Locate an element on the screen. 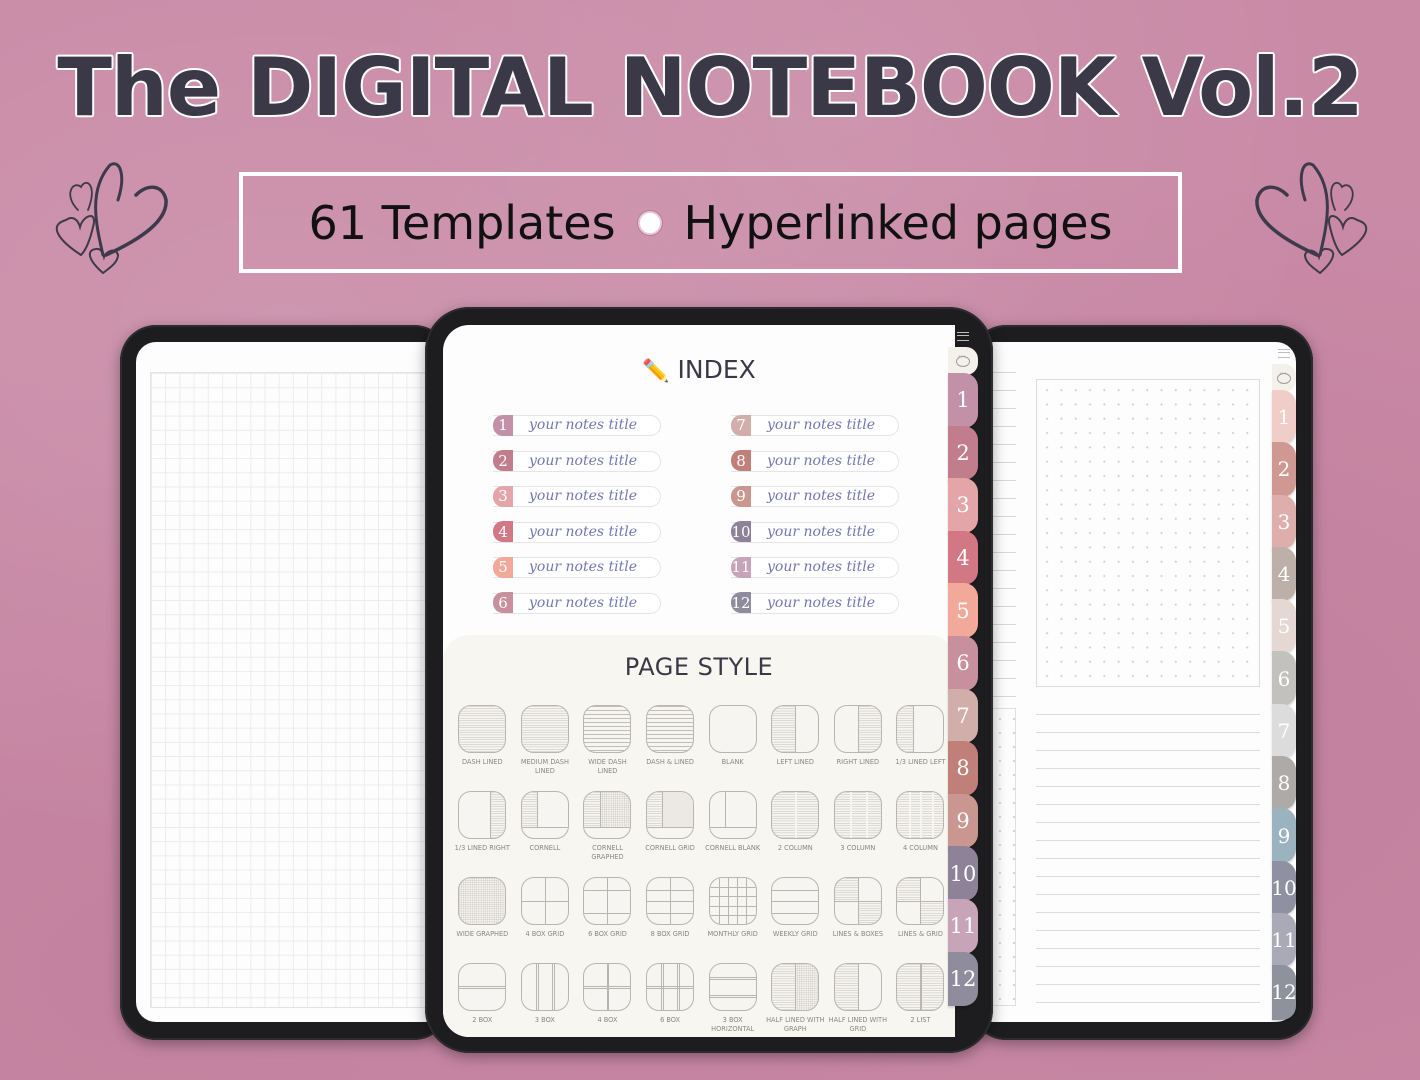  page-style-6-box-grid: 6 BOX GRID is located at coordinates (607, 917).